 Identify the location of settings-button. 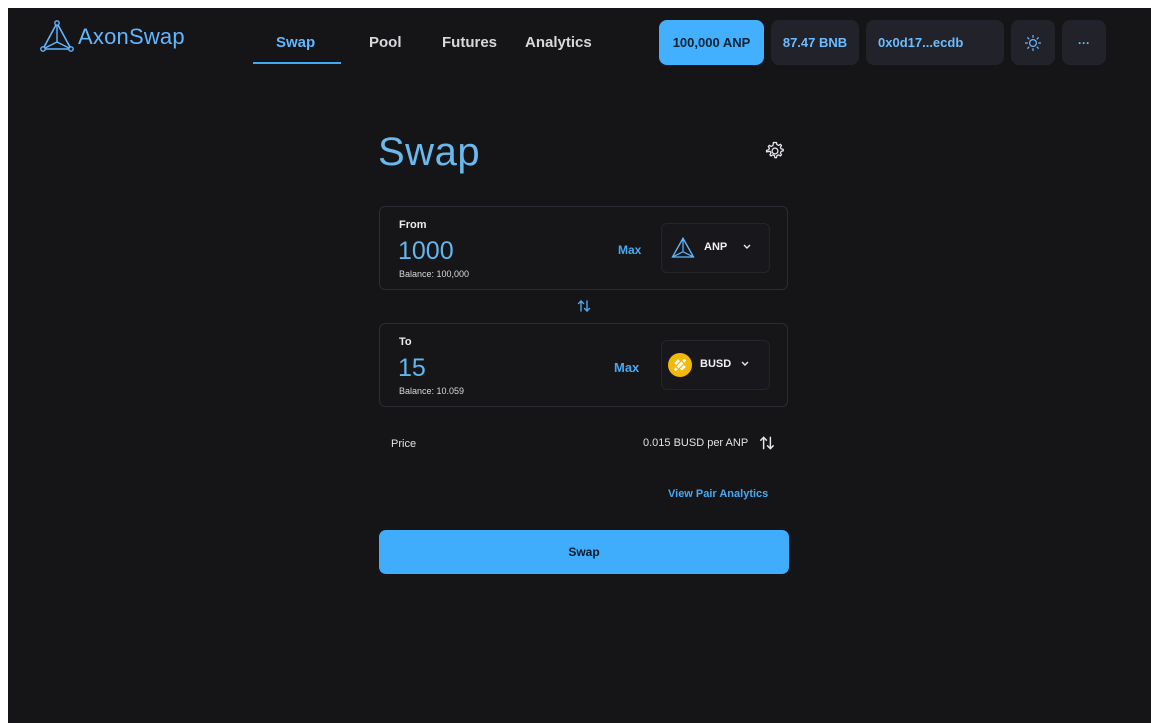
(775, 153).